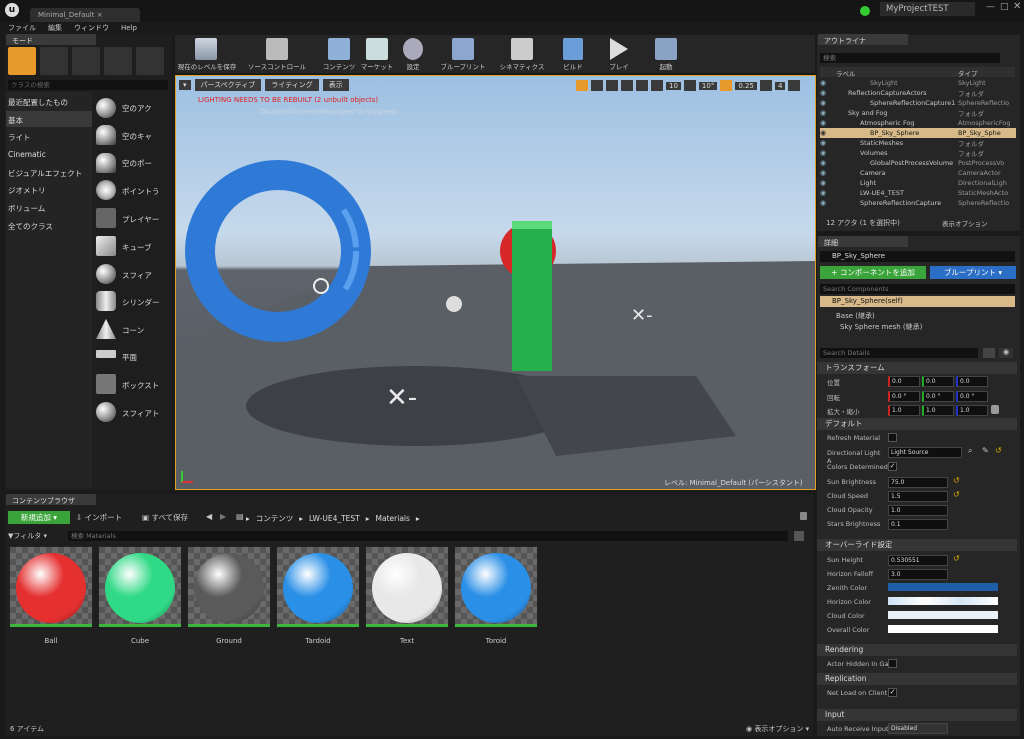 This screenshot has height=739, width=1024. What do you see at coordinates (904, 410) in the screenshot?
I see `scale-x: 1.0` at bounding box center [904, 410].